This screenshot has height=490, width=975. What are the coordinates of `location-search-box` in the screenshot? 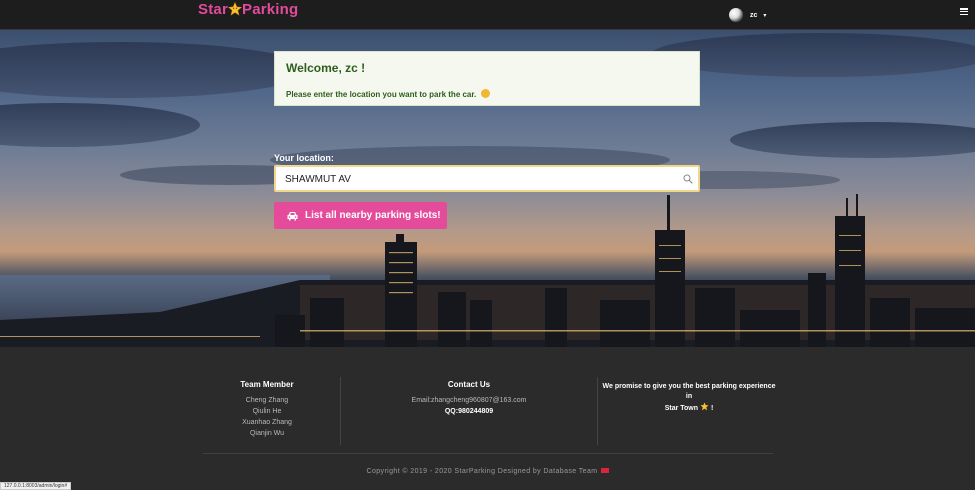 It's located at (487, 178).